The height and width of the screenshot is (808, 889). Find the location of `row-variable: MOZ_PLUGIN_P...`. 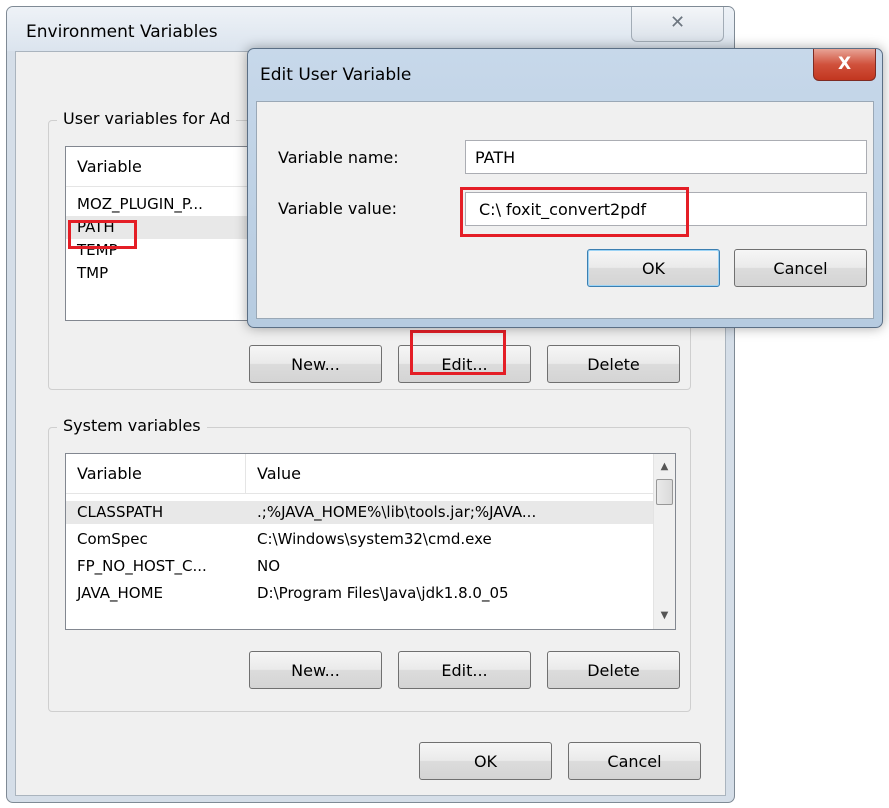

row-variable: MOZ_PLUGIN_P... is located at coordinates (140, 204).